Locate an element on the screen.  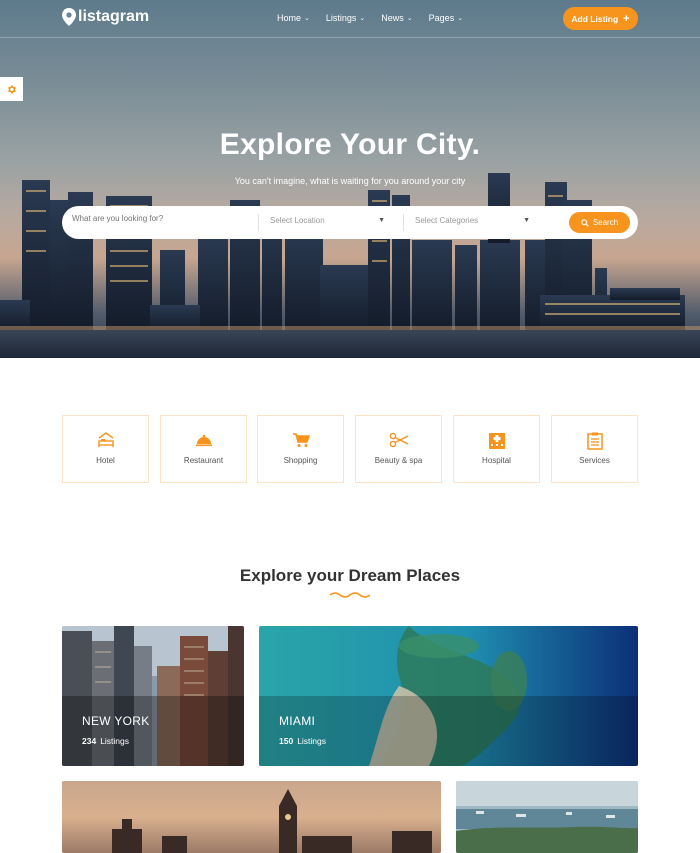
category-restaurant: Restaurant is located at coordinates (203, 449).